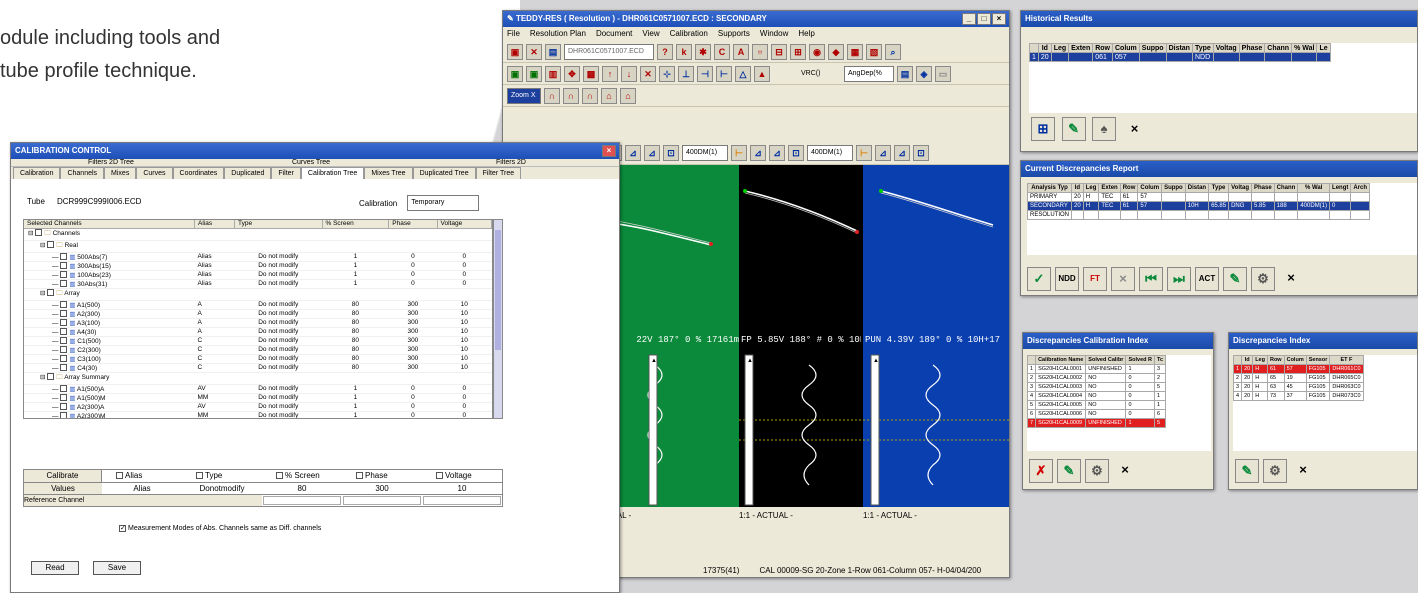 The height and width of the screenshot is (593, 1418). What do you see at coordinates (142, 476) in the screenshot?
I see `alias-check: Alias` at bounding box center [142, 476].